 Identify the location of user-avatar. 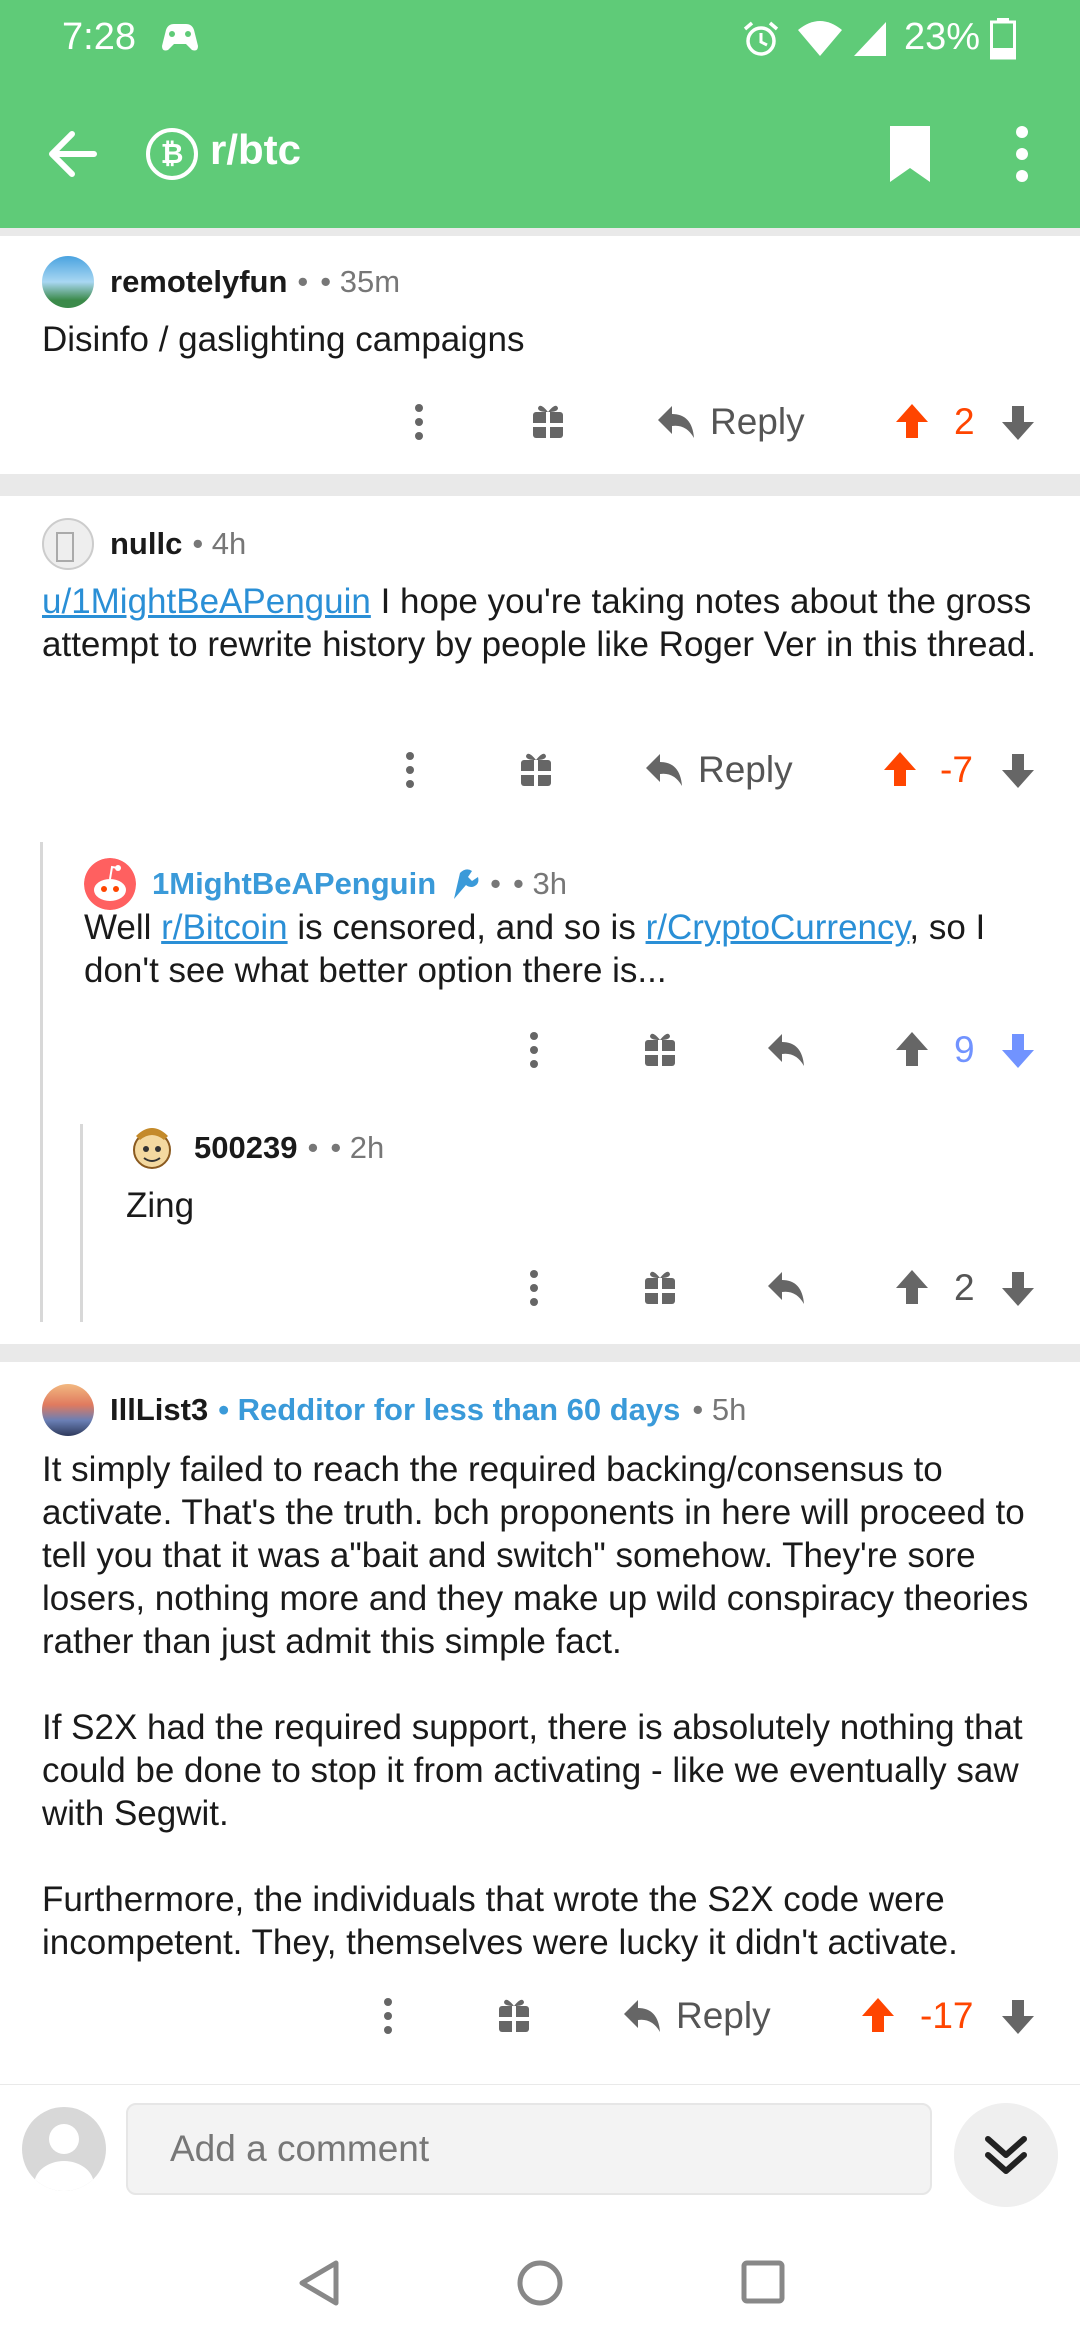
(64, 2149).